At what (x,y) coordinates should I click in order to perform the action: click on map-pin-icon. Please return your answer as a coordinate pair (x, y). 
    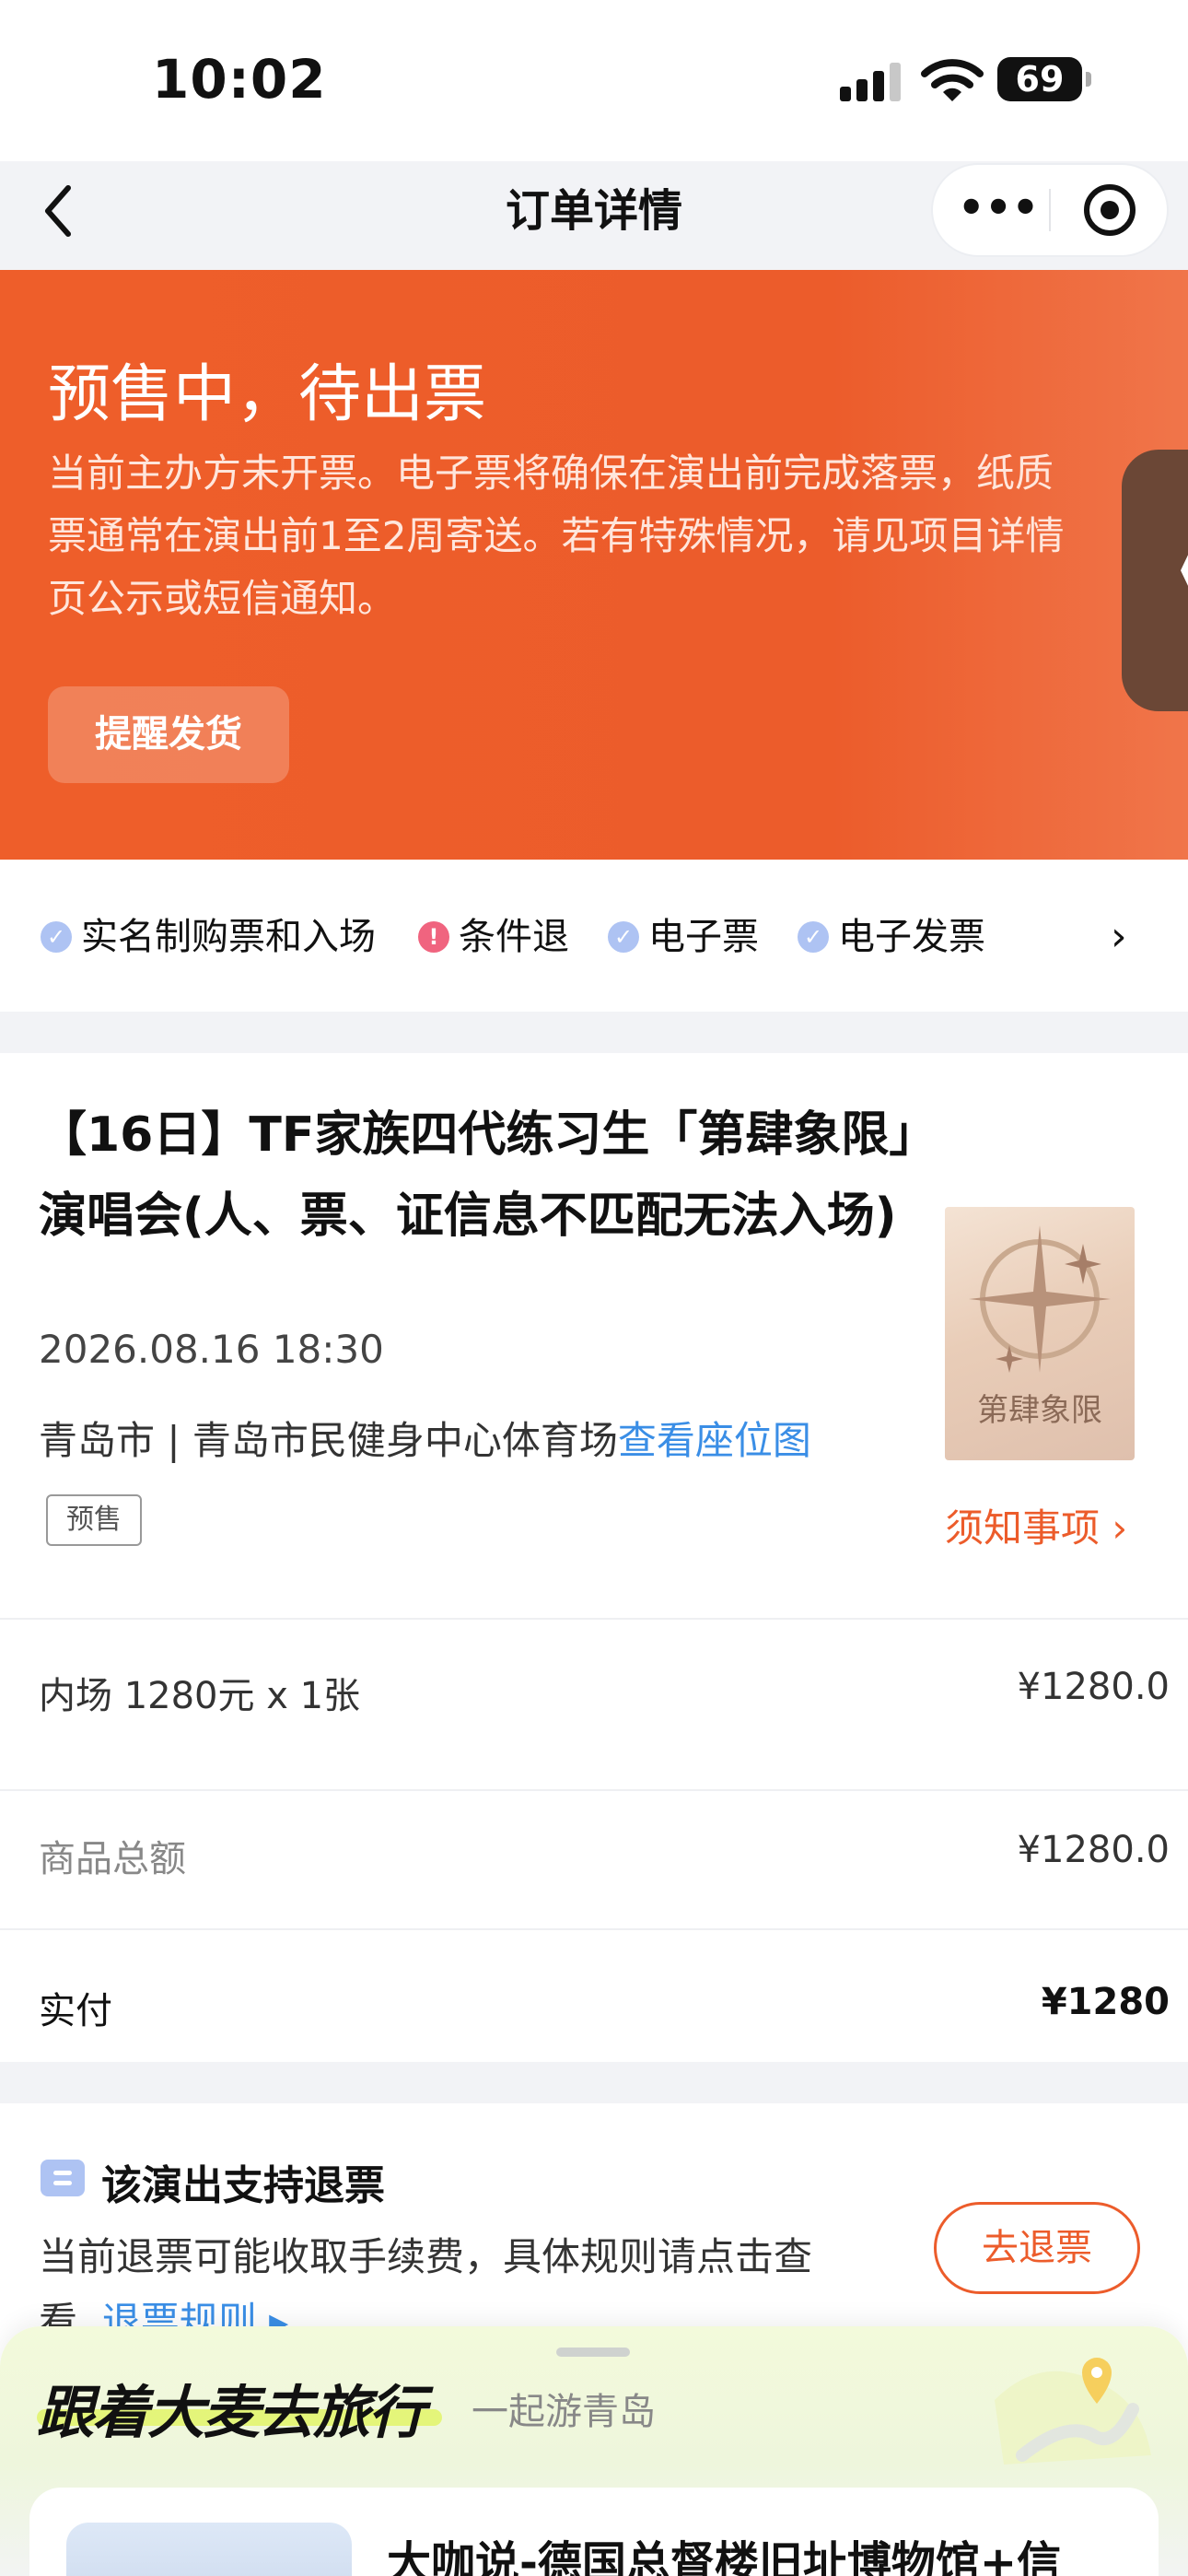
    Looking at the image, I should click on (1073, 2411).